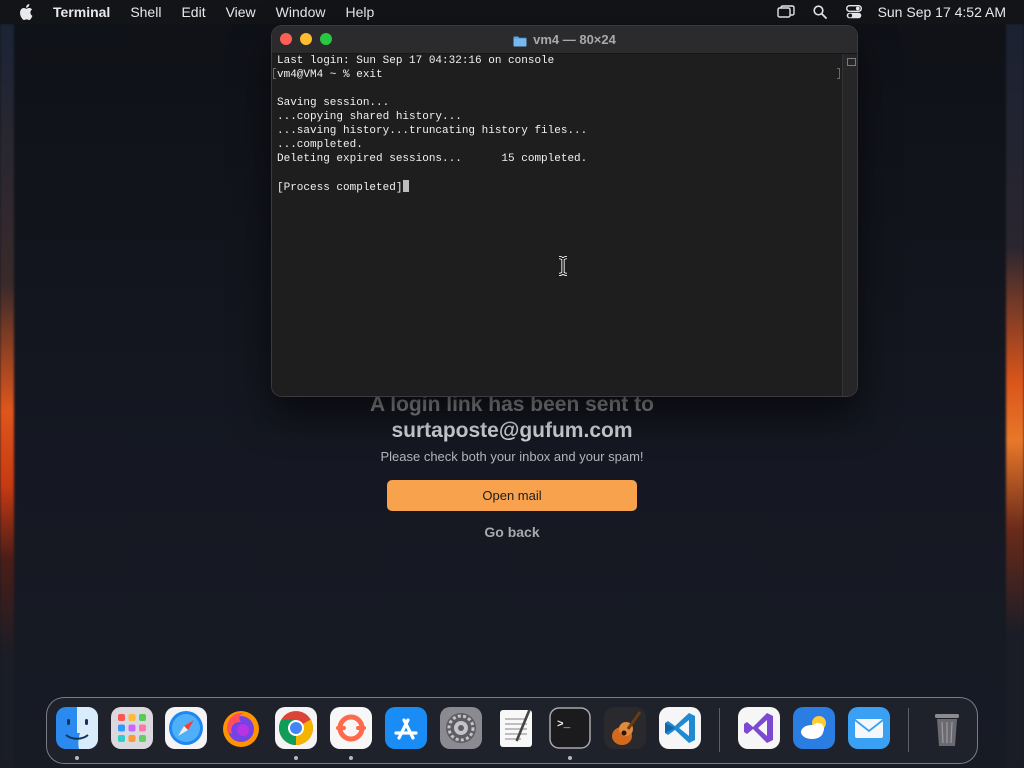  I want to click on garageband-icon, so click(625, 728).